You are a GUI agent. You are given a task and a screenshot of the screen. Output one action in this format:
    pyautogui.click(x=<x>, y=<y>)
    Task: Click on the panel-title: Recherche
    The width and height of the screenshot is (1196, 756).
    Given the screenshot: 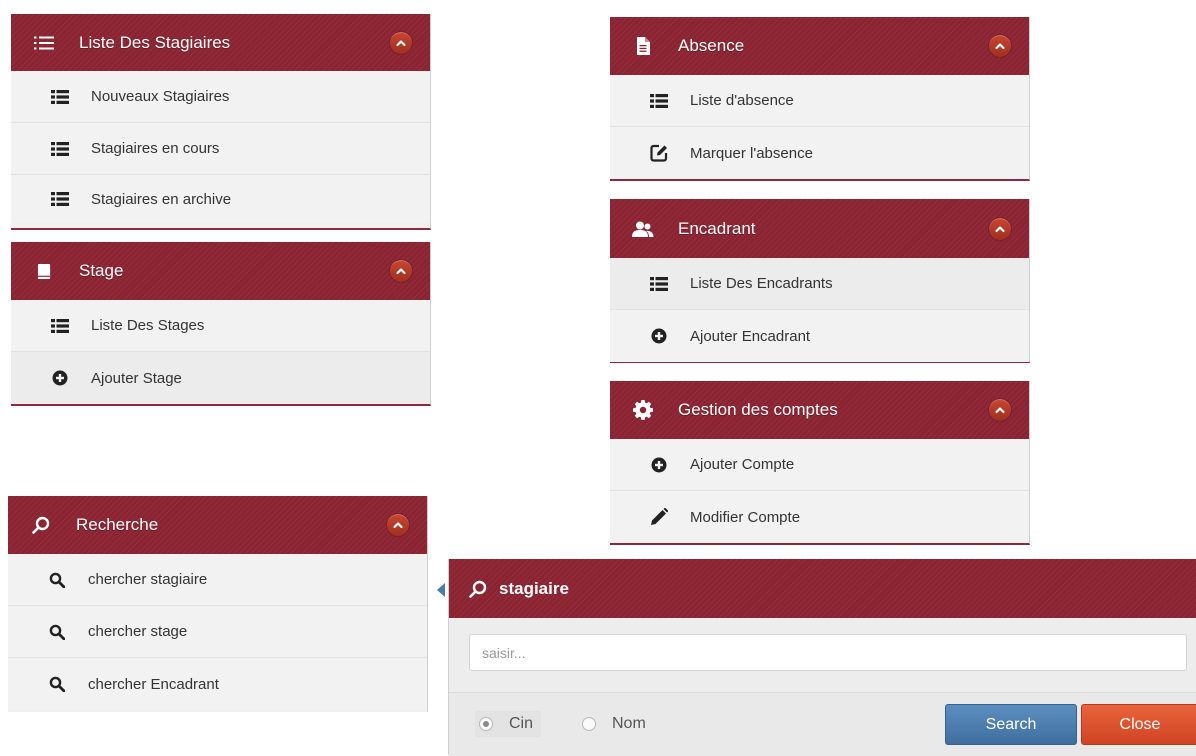 What is the action you would take?
    pyautogui.click(x=117, y=524)
    